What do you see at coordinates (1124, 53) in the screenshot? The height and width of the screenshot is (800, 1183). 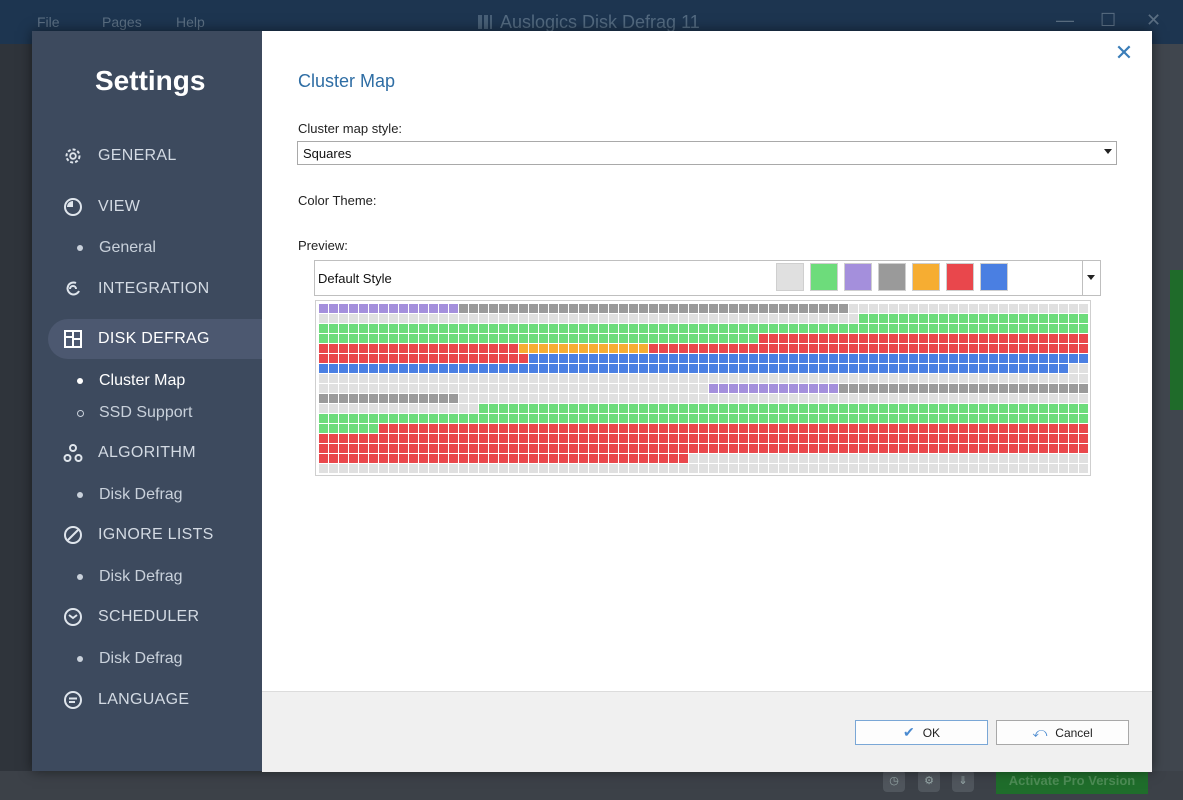 I see `close-icon: ✕` at bounding box center [1124, 53].